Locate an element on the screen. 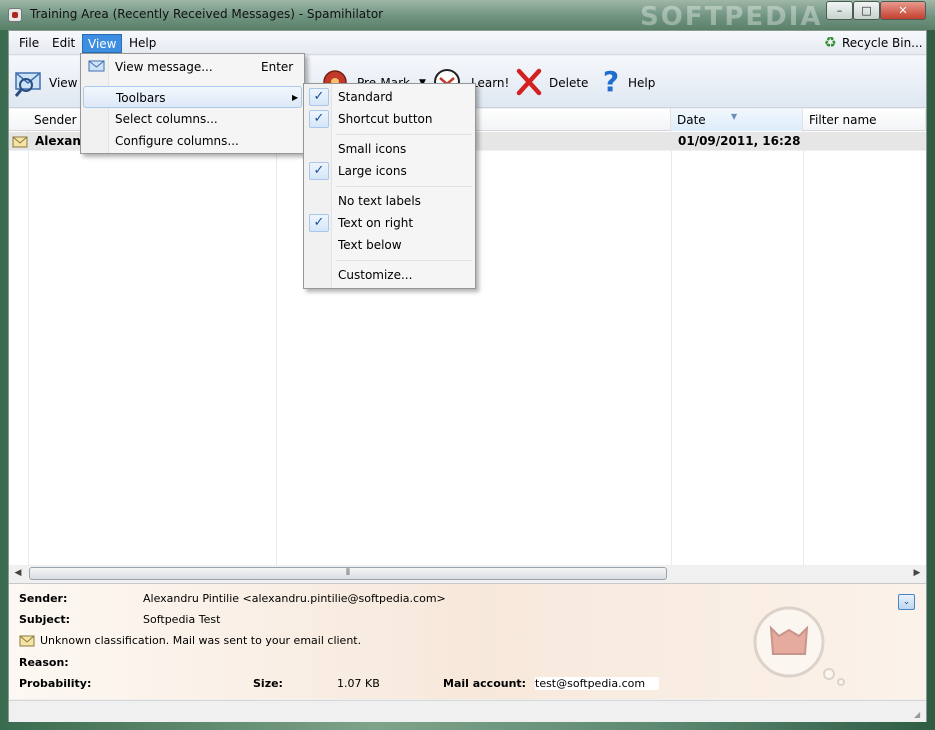 Image resolution: width=935 pixels, height=730 pixels. help-label: Help is located at coordinates (642, 83).